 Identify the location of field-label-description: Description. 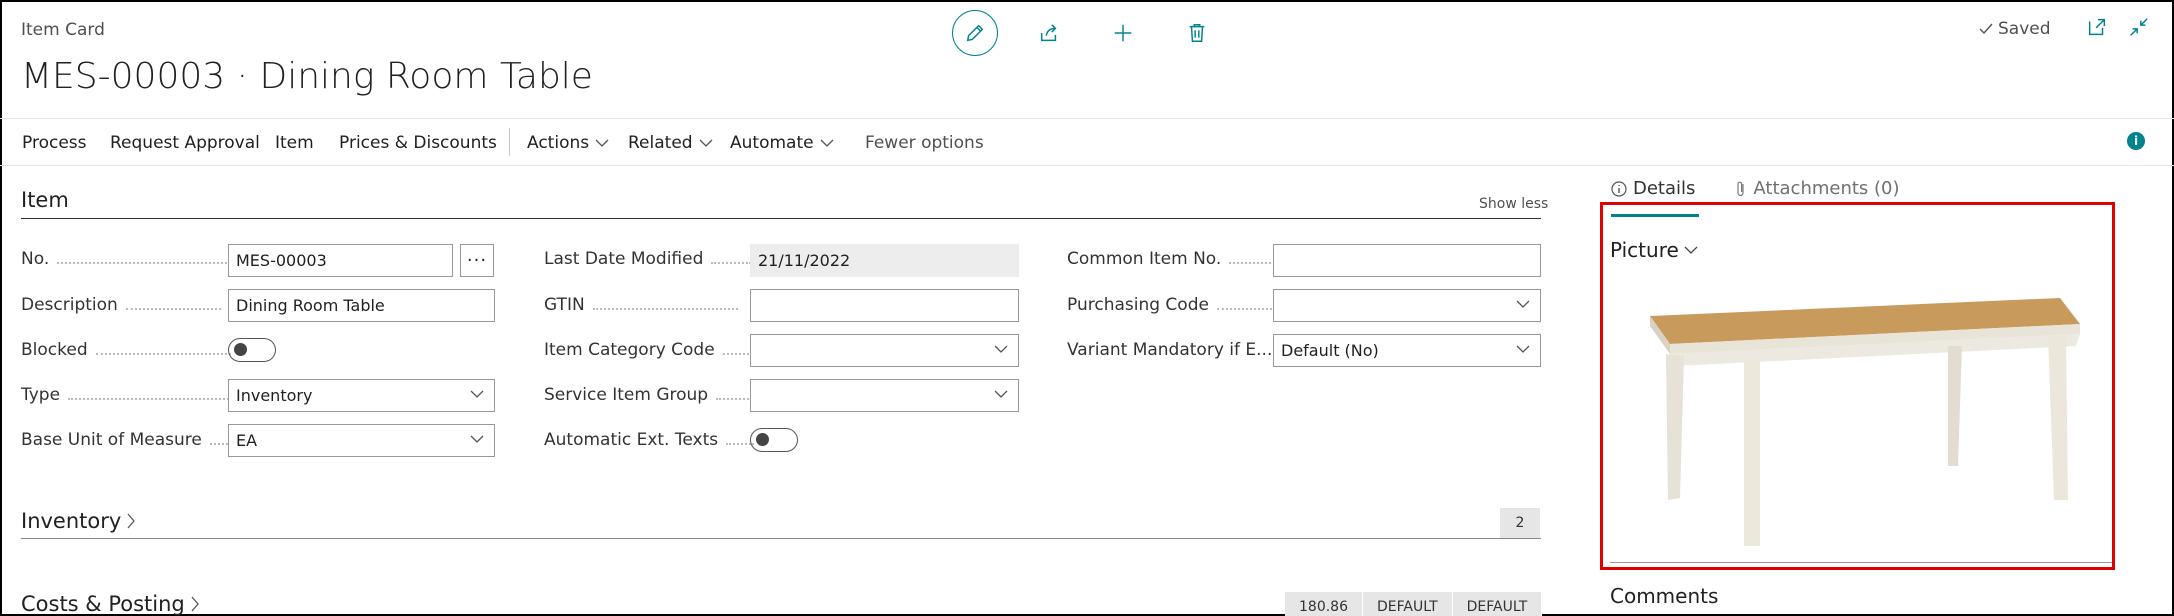
(121, 305).